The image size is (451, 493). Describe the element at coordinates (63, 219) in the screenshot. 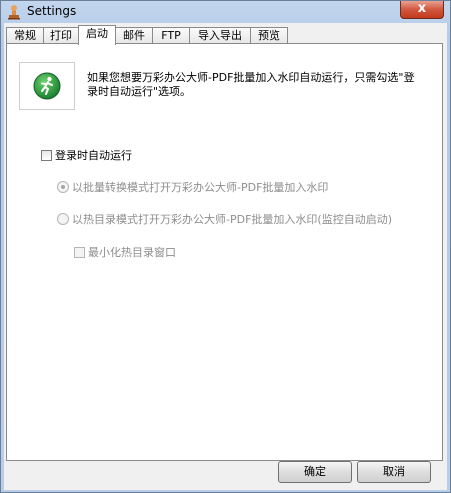

I see `mode-hotfolder-radio` at that location.